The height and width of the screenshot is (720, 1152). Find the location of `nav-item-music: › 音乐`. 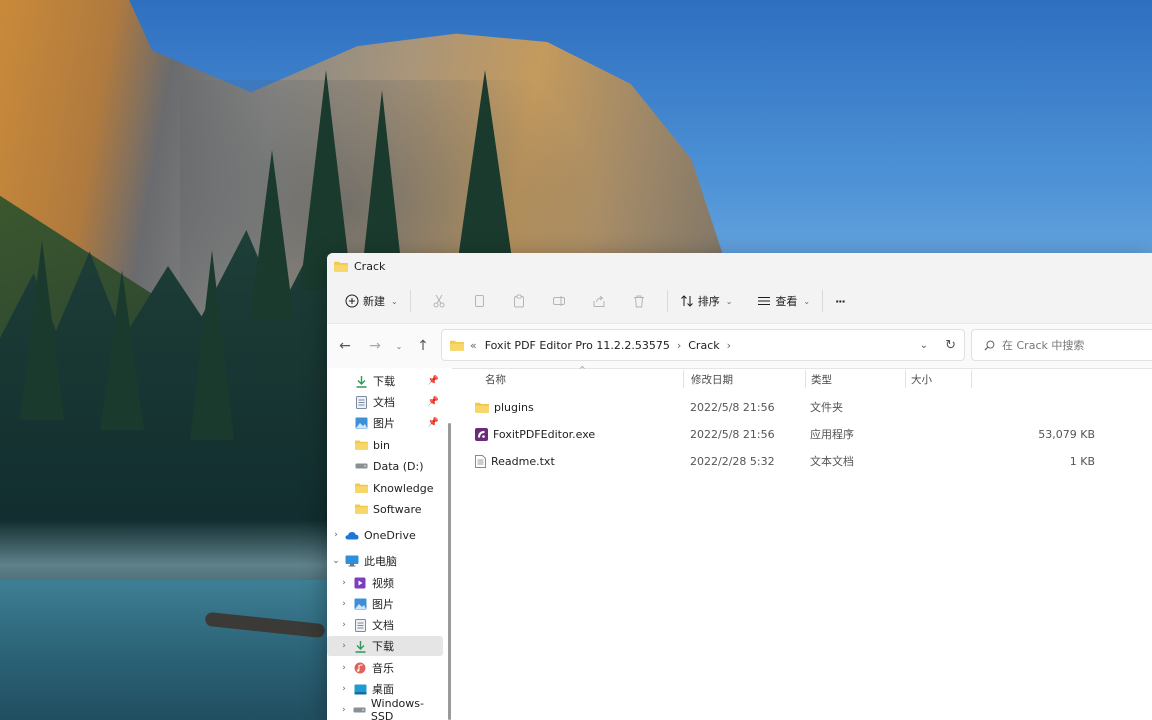

nav-item-music: › 音乐 is located at coordinates (385, 668).